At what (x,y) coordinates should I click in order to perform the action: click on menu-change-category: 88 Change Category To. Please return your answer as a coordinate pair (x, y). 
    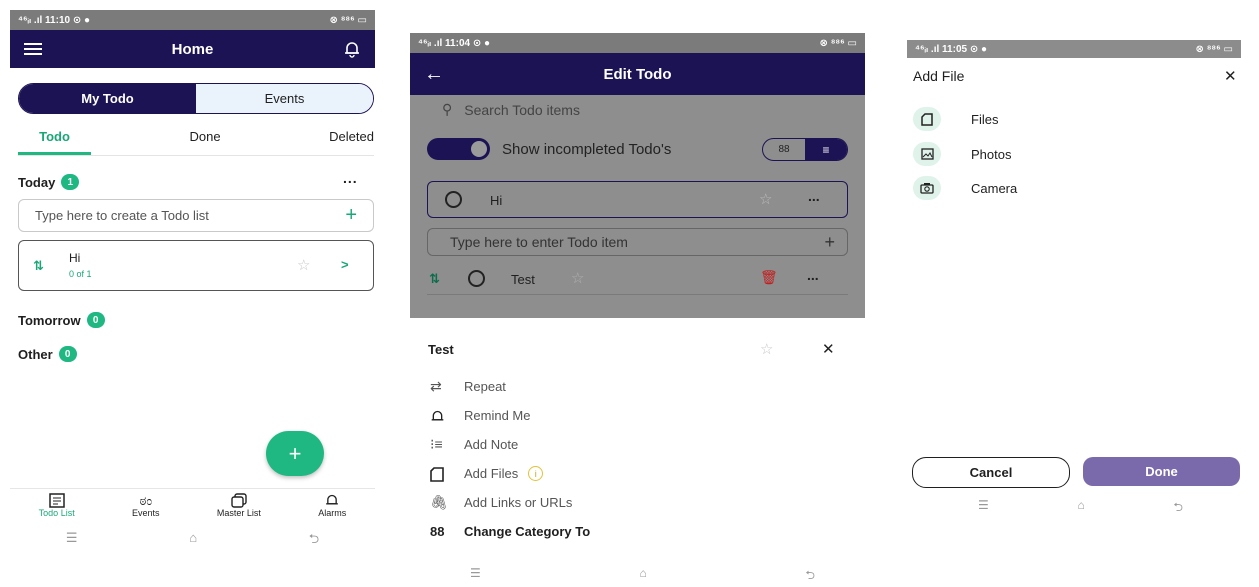
    Looking at the image, I should click on (580, 531).